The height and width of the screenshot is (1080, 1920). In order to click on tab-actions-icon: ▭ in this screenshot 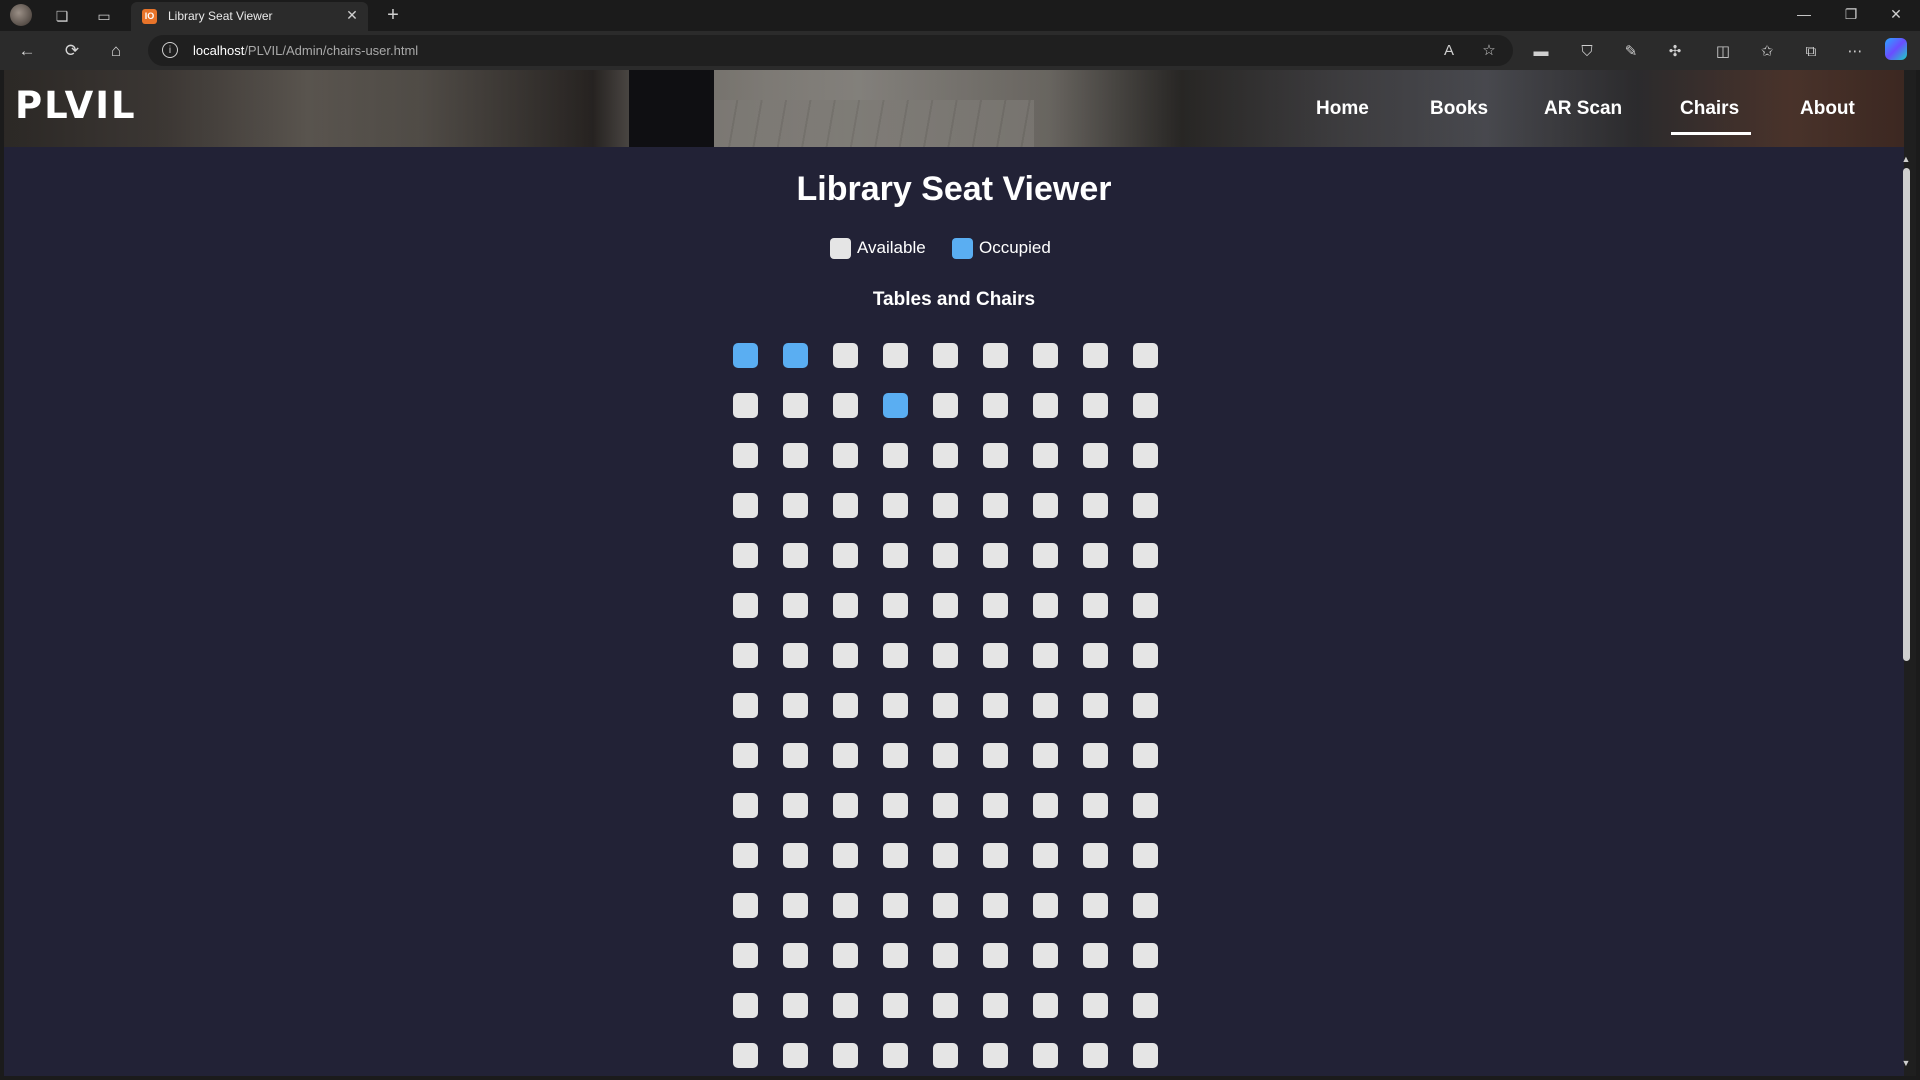, I will do `click(104, 16)`.